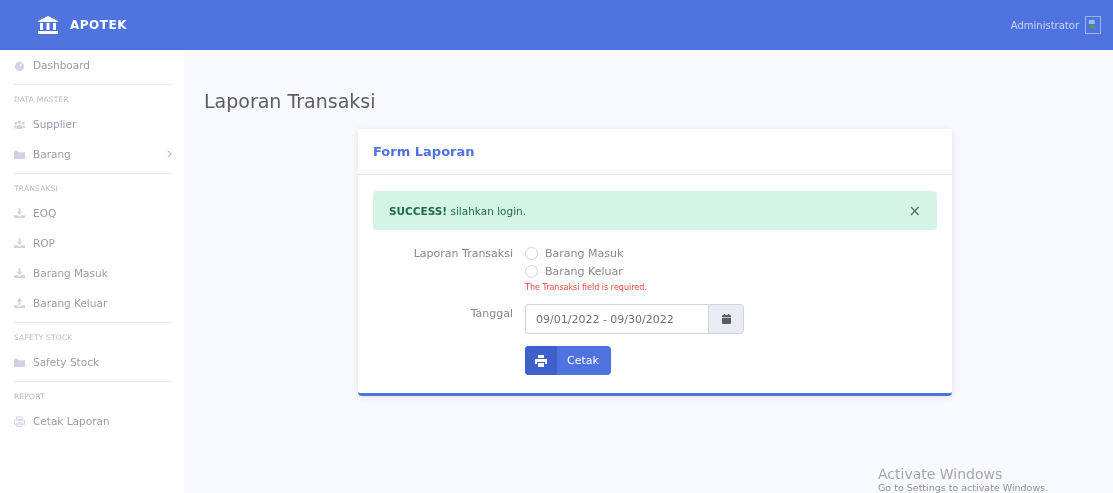 The width and height of the screenshot is (1113, 493). I want to click on radio-option: Barang Masuk, so click(574, 253).